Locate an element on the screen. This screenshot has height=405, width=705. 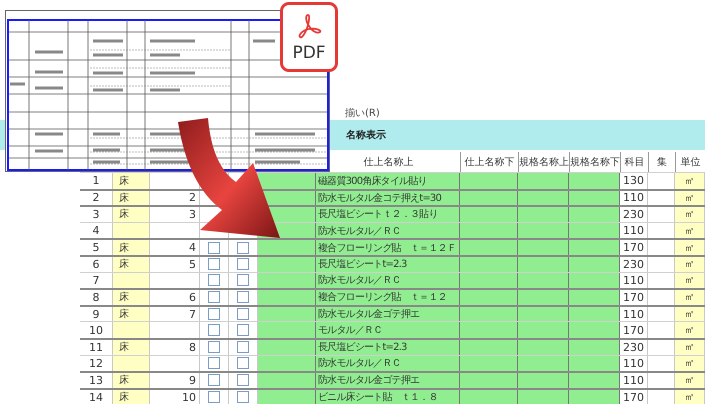
column-header: 規格名称上 is located at coordinates (543, 162).